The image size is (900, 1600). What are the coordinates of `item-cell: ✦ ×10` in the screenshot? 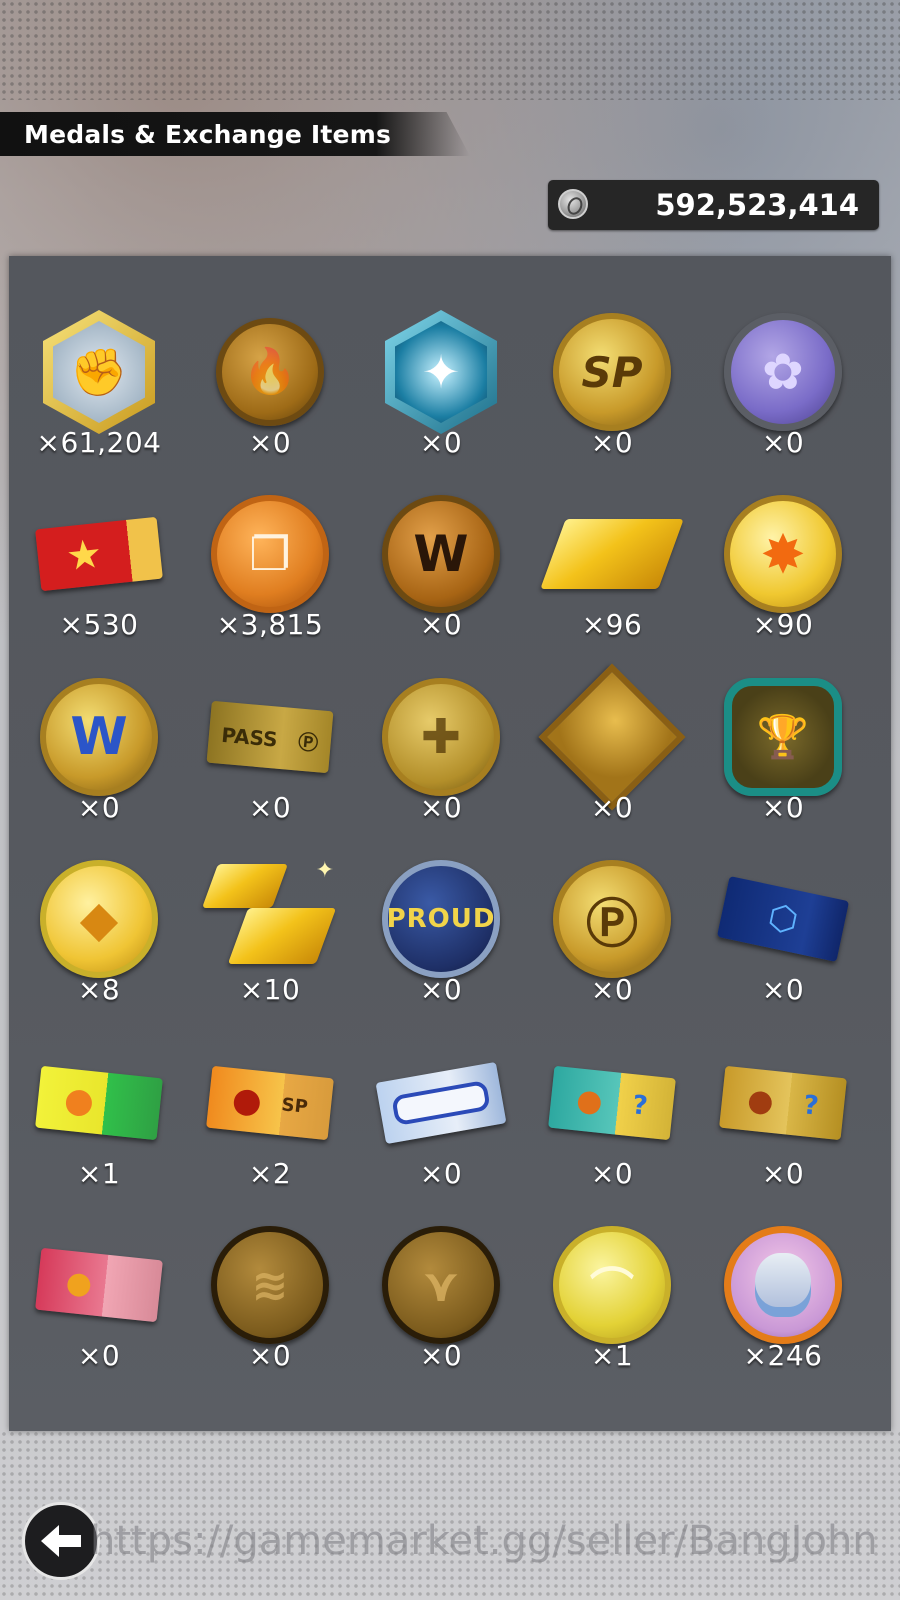 It's located at (270, 940).